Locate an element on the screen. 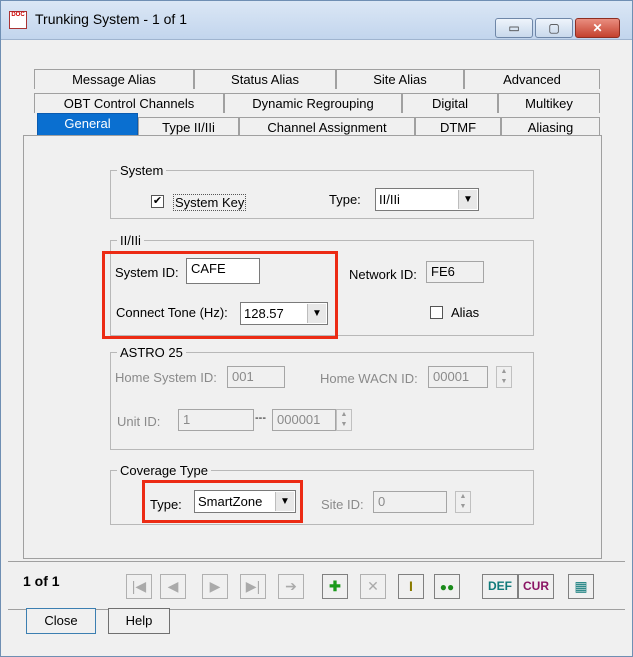  separator-bottom is located at coordinates (316, 609).